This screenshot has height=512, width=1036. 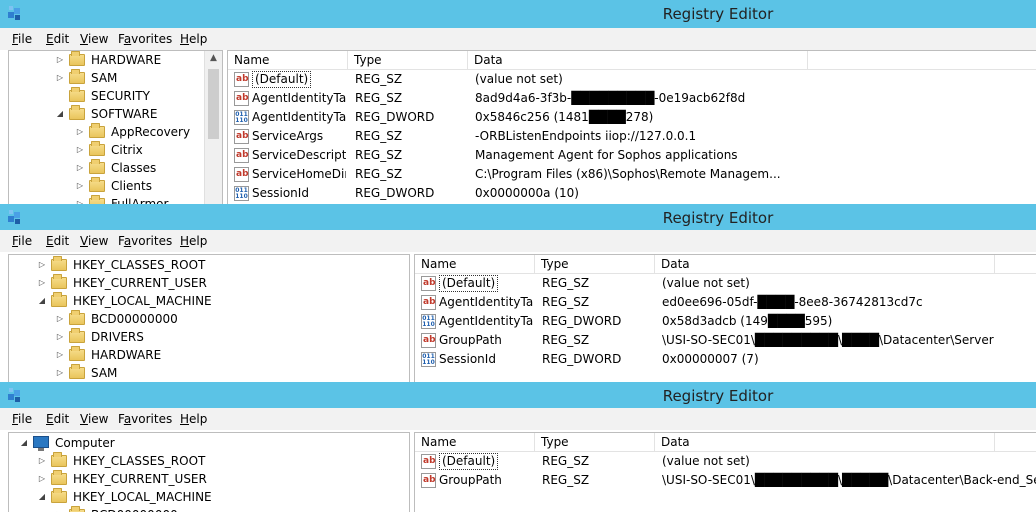 I want to click on tree-scrollbar: ▲, so click(x=213, y=127).